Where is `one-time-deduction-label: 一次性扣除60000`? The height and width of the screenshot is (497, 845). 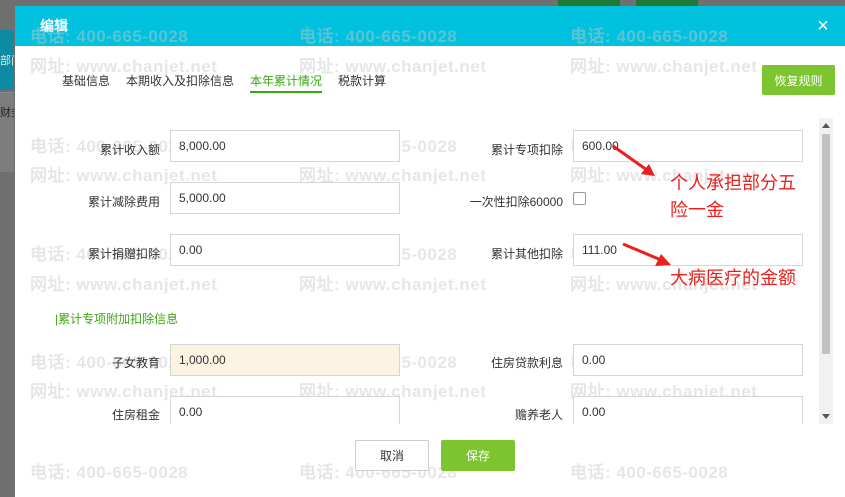
one-time-deduction-label: 一次性扣除60000 is located at coordinates (516, 202).